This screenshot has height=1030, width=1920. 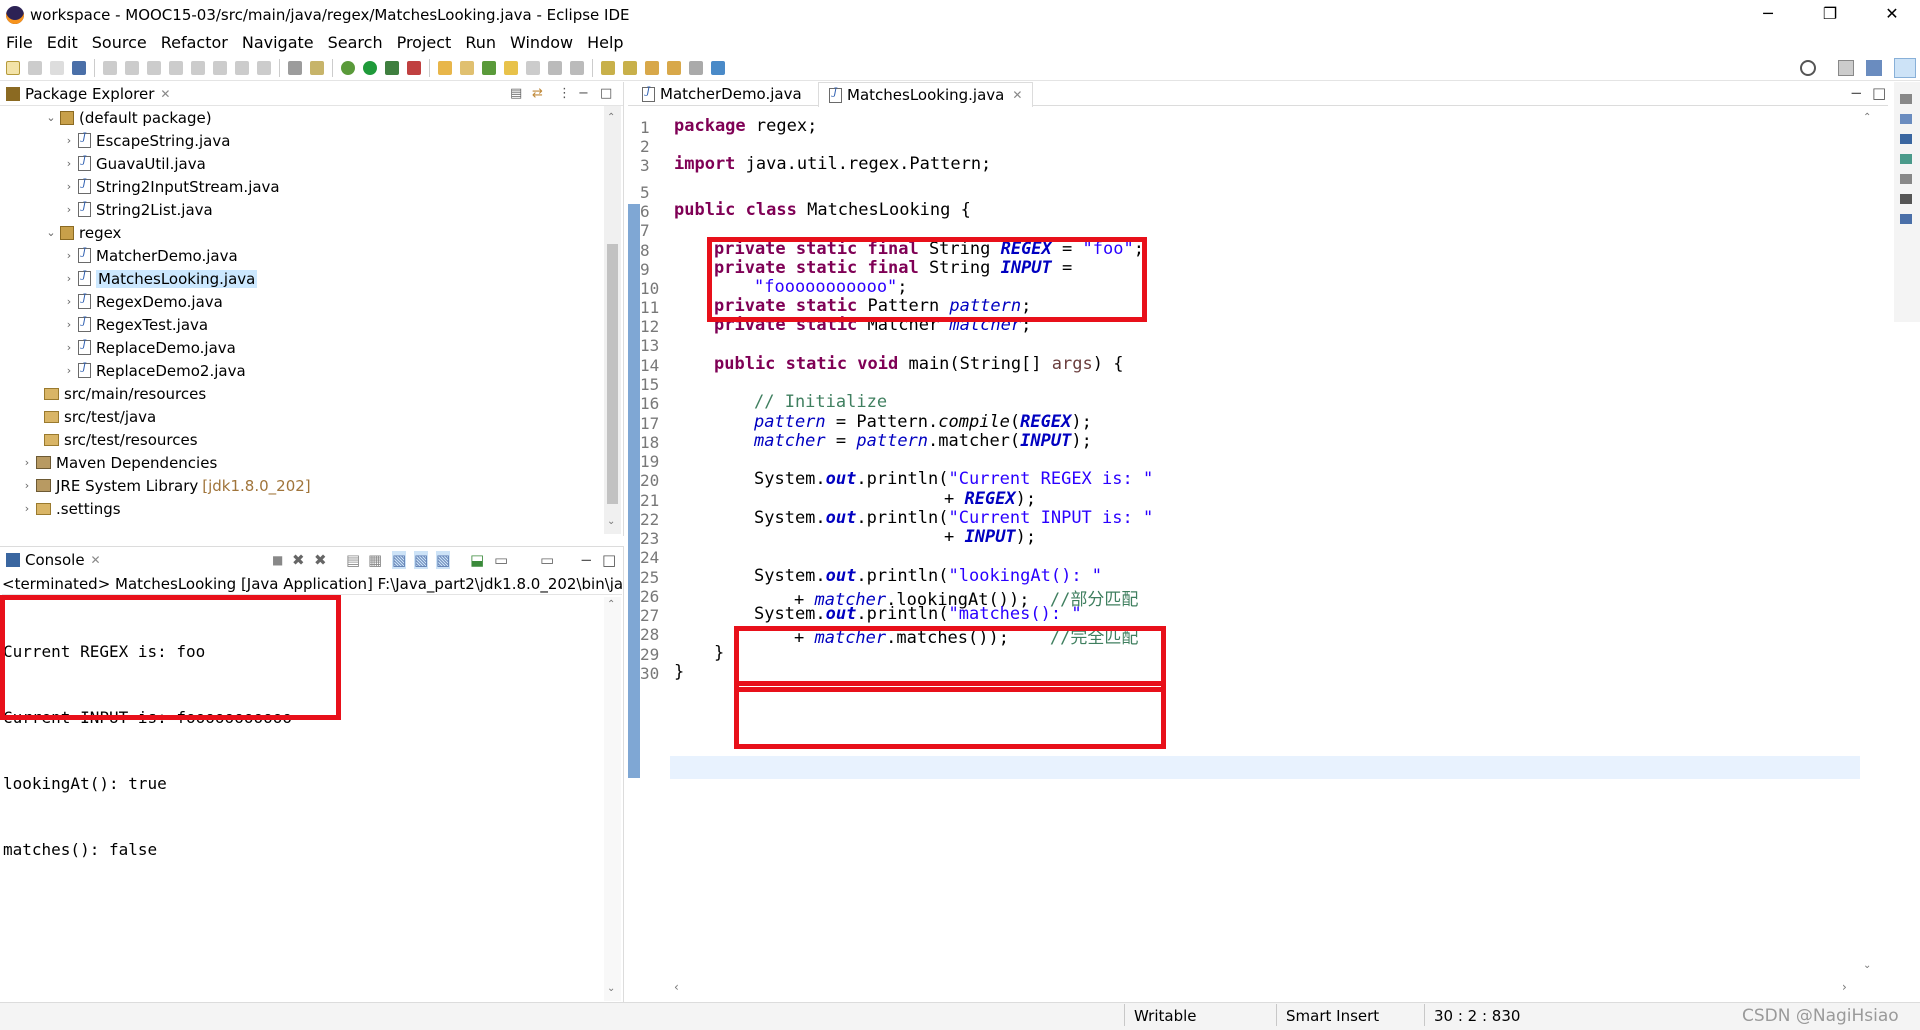 I want to click on tree-item: › MatcherDemo.java, so click(x=150, y=255).